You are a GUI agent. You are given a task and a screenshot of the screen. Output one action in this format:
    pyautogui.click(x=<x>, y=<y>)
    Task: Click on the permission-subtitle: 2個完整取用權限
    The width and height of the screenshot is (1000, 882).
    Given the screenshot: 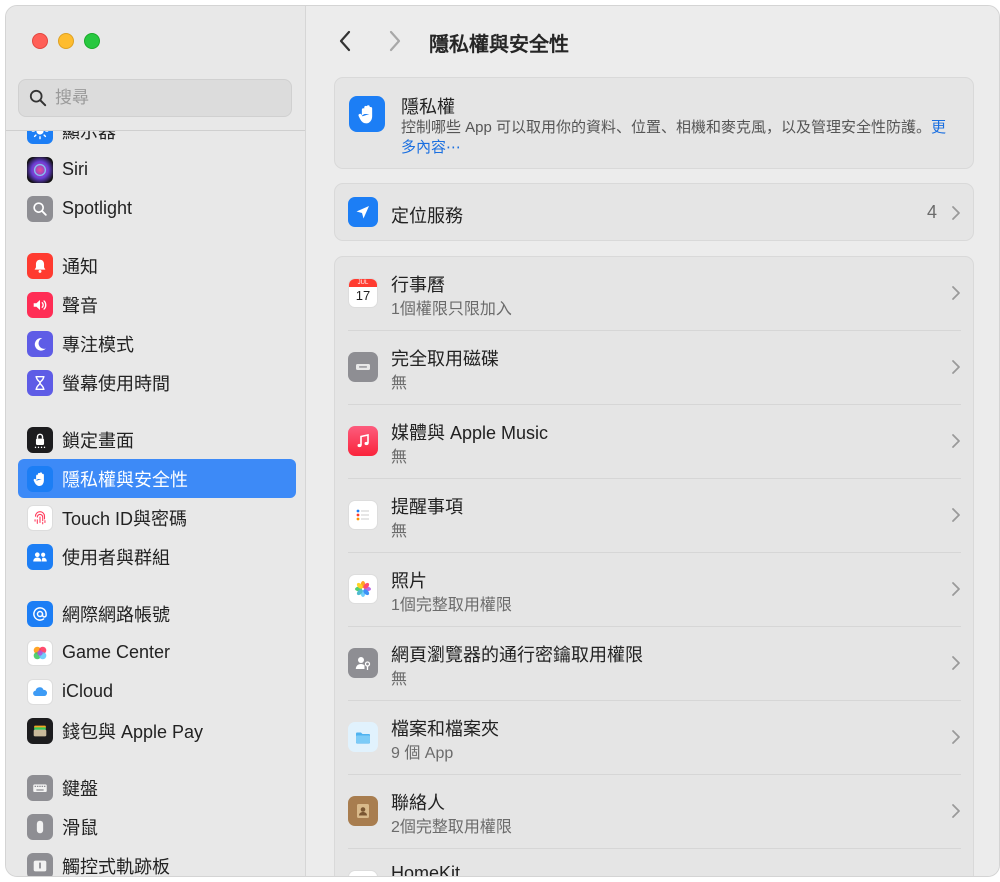 What is the action you would take?
    pyautogui.click(x=451, y=827)
    